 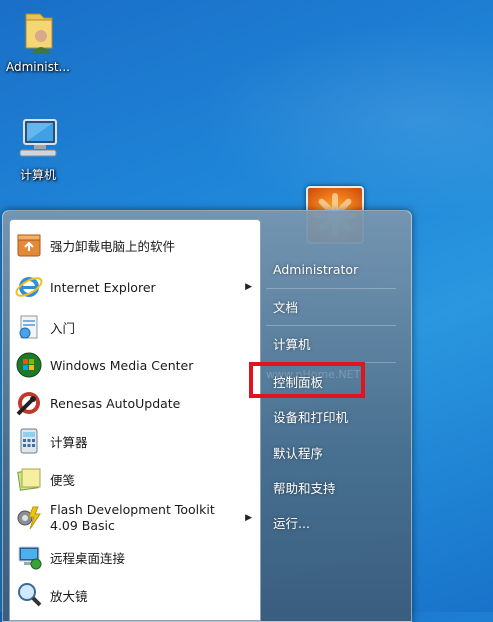 I want to click on program-label: Internet Explorer, so click(x=103, y=287).